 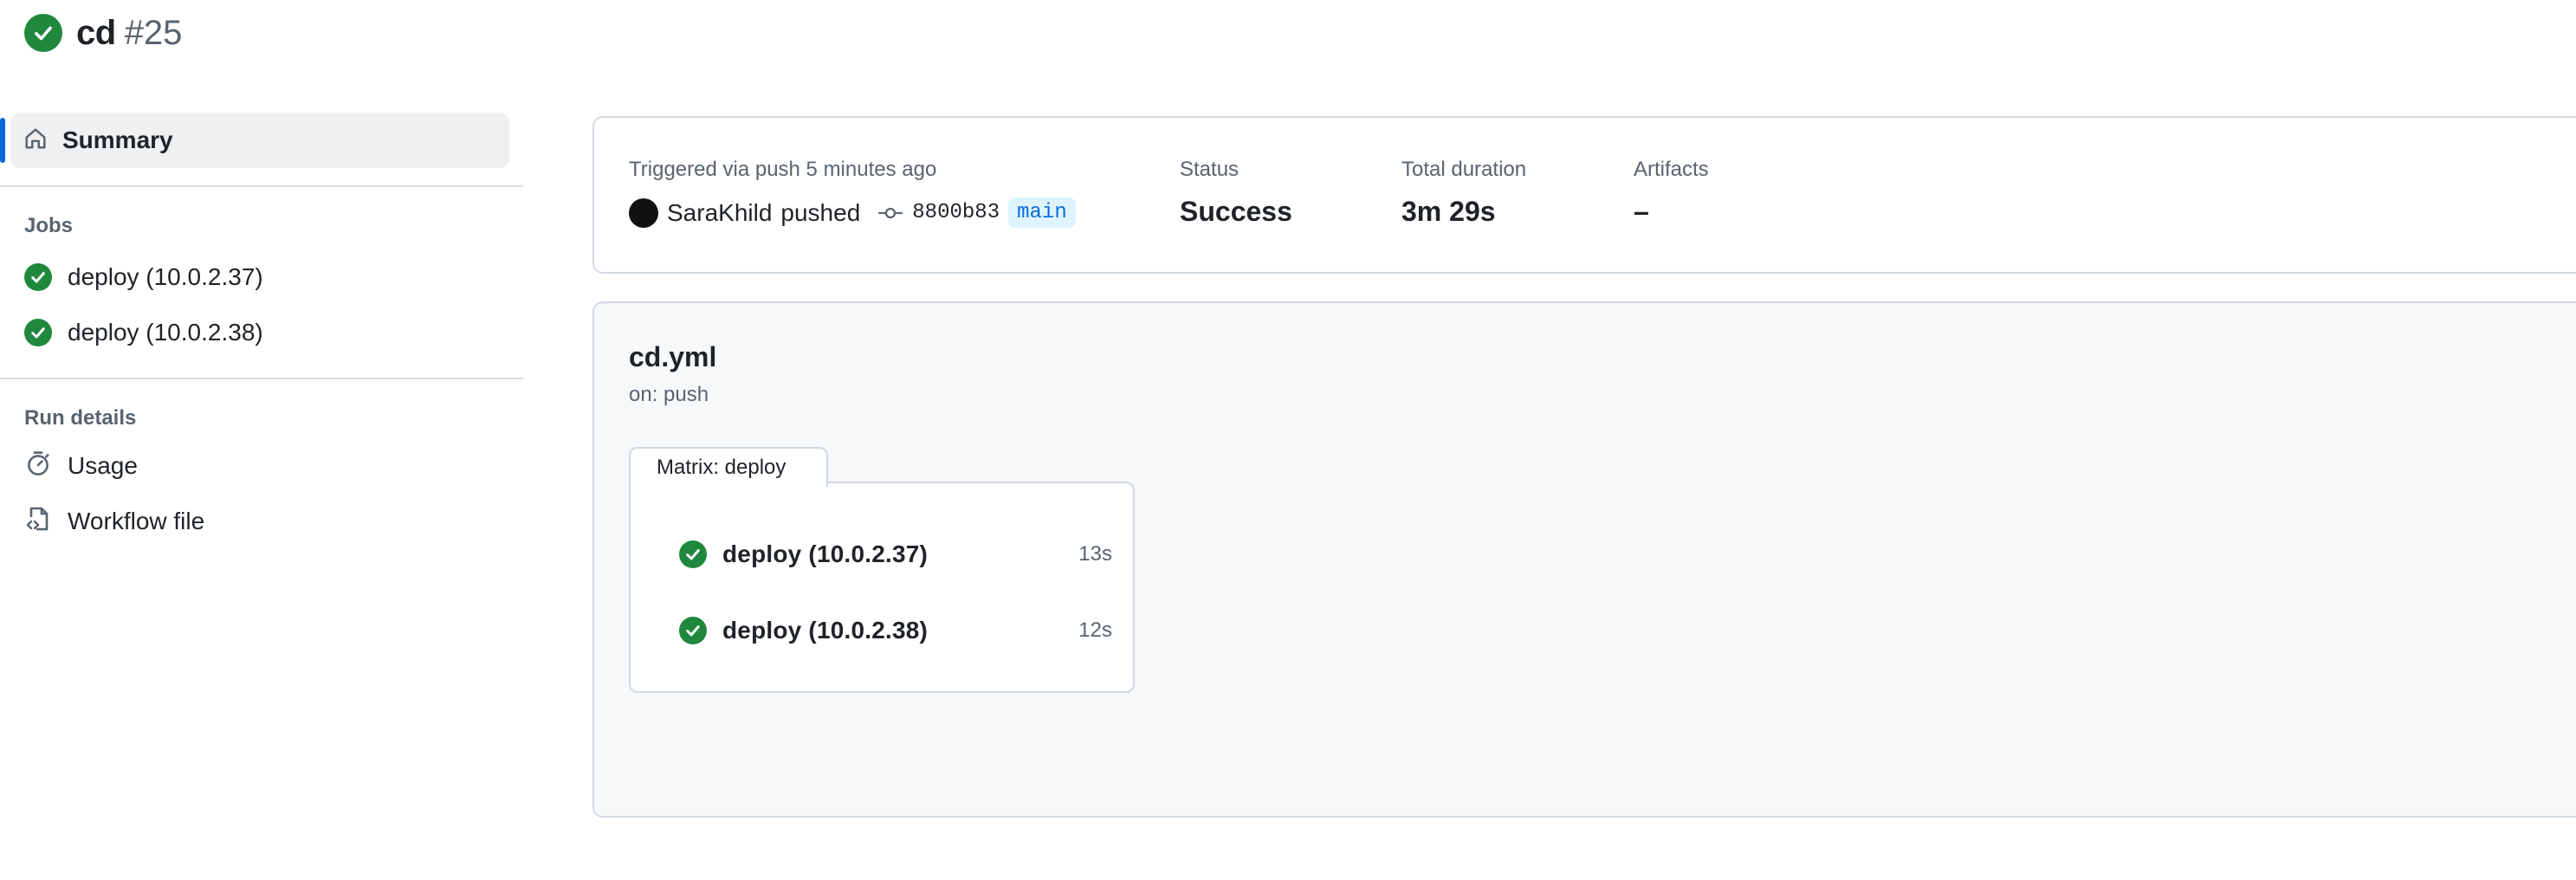 I want to click on artifacts-value: –, so click(x=1641, y=211).